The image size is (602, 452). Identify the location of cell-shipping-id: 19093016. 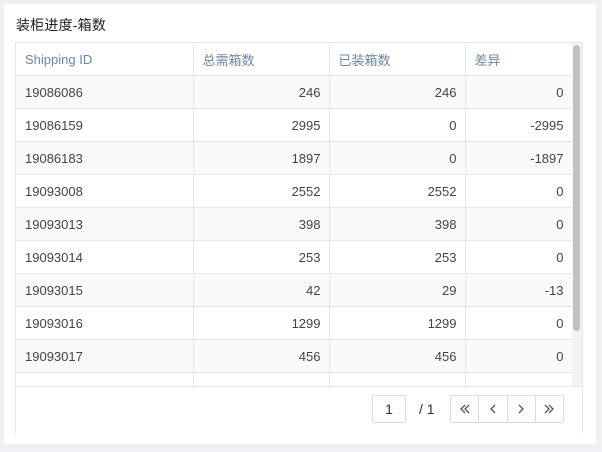
(105, 323).